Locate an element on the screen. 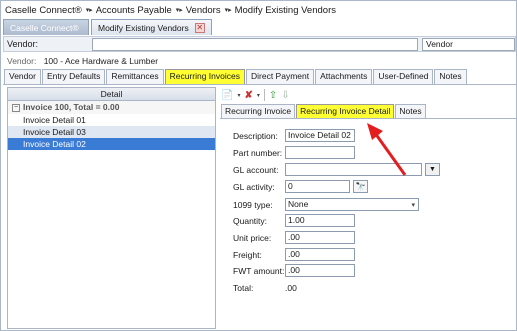 This screenshot has width=517, height=331. type-1099-value: None is located at coordinates (298, 204).